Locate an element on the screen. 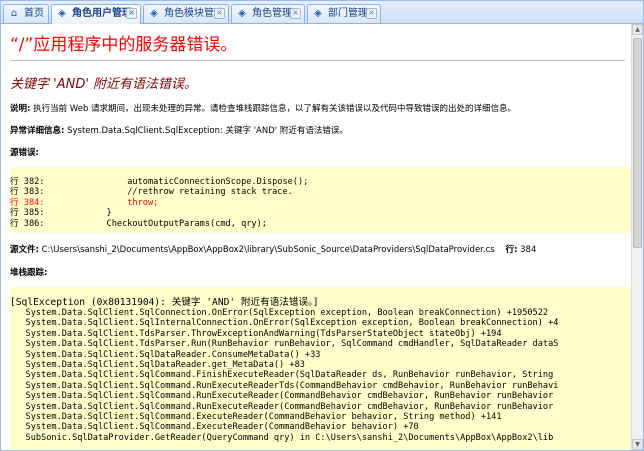 The image size is (644, 451). tab-role-user-management: ◈ 角色用户管理 × is located at coordinates (96, 14).